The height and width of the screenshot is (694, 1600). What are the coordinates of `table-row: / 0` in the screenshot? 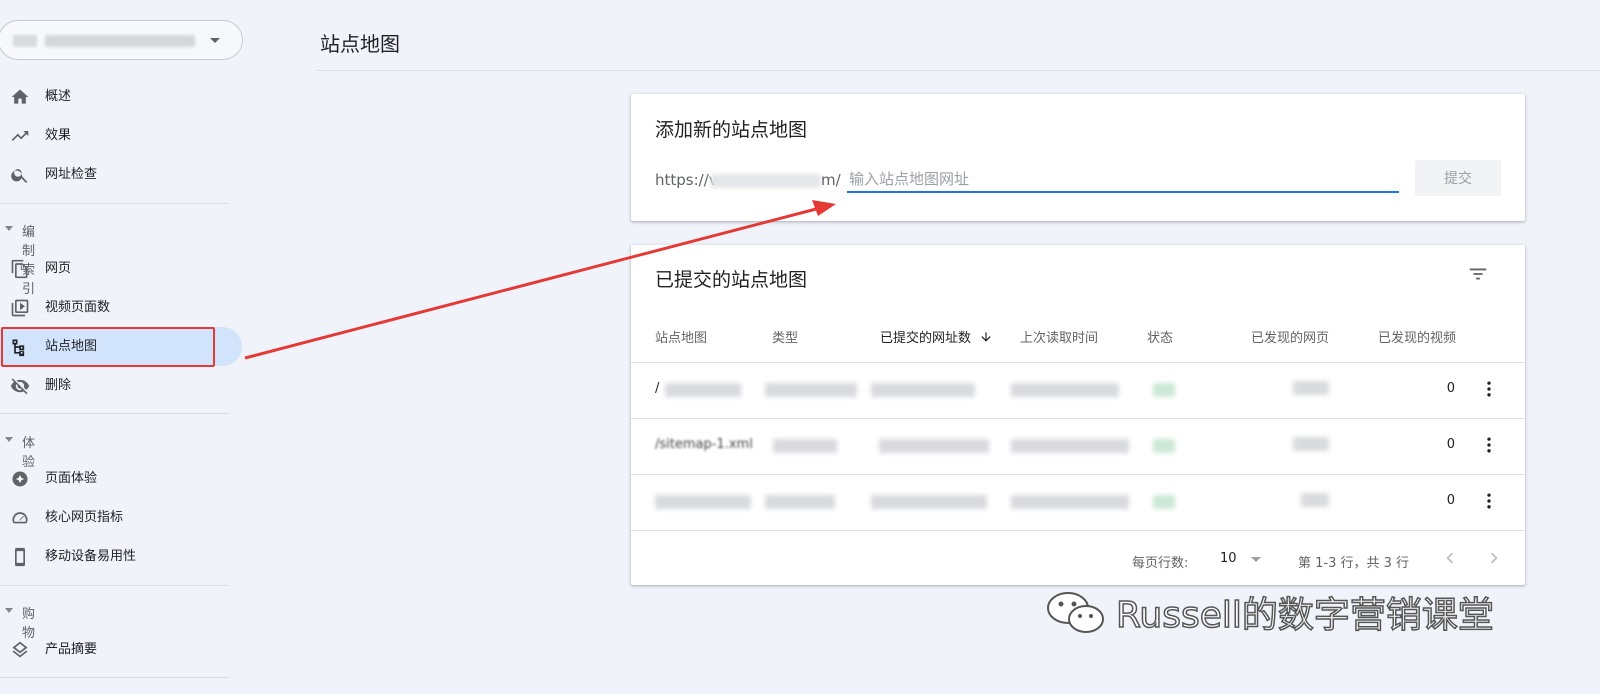 It's located at (1078, 390).